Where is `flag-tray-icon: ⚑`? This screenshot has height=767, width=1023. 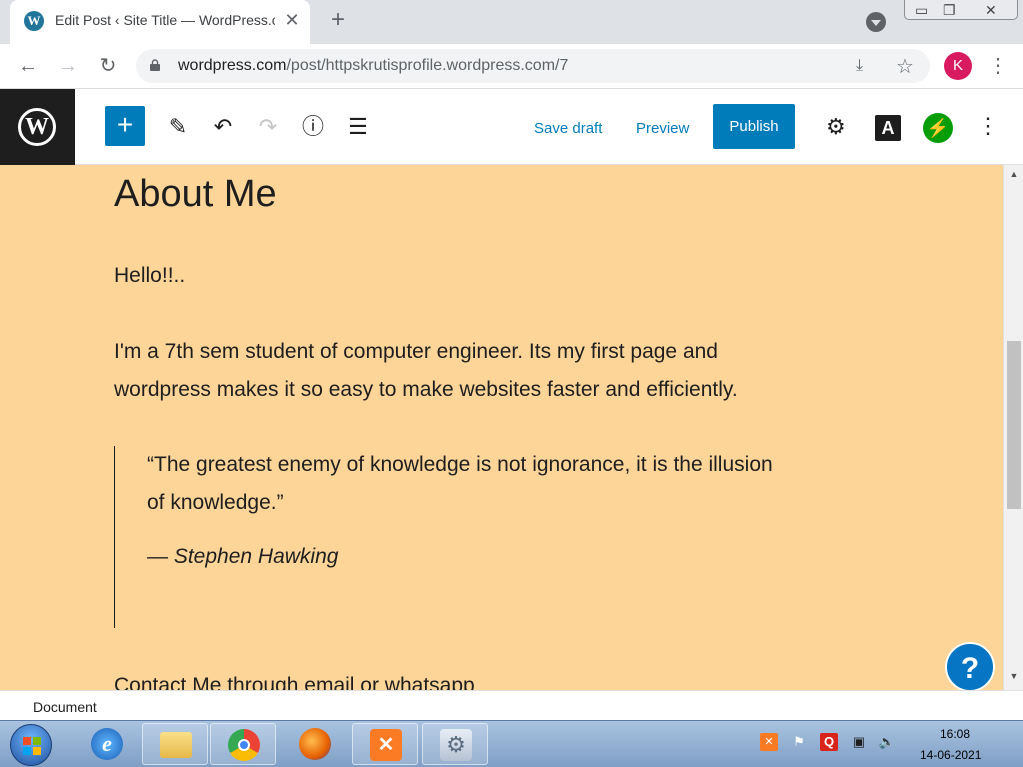
flag-tray-icon: ⚑ is located at coordinates (799, 742).